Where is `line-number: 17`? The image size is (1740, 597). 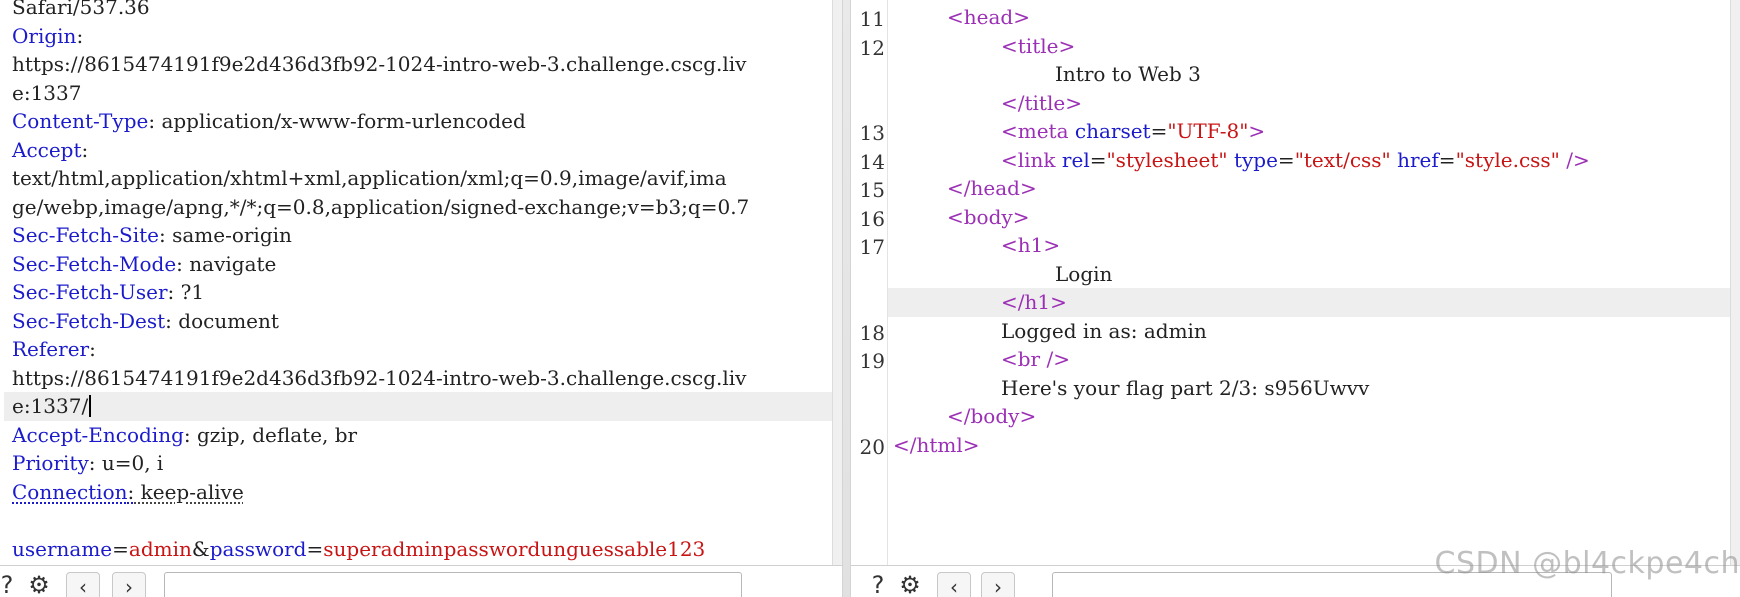
line-number: 17 is located at coordinates (872, 247).